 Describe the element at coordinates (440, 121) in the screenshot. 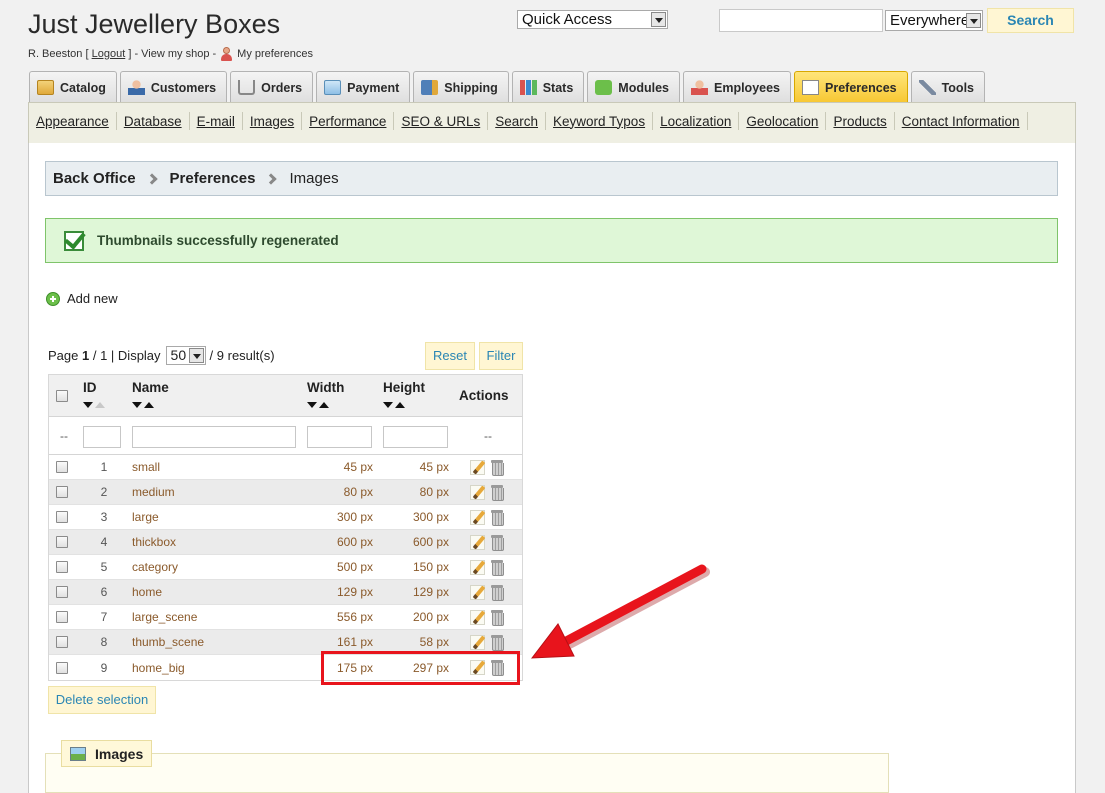

I see `subnav-seo-urls: SEO & URLs` at that location.